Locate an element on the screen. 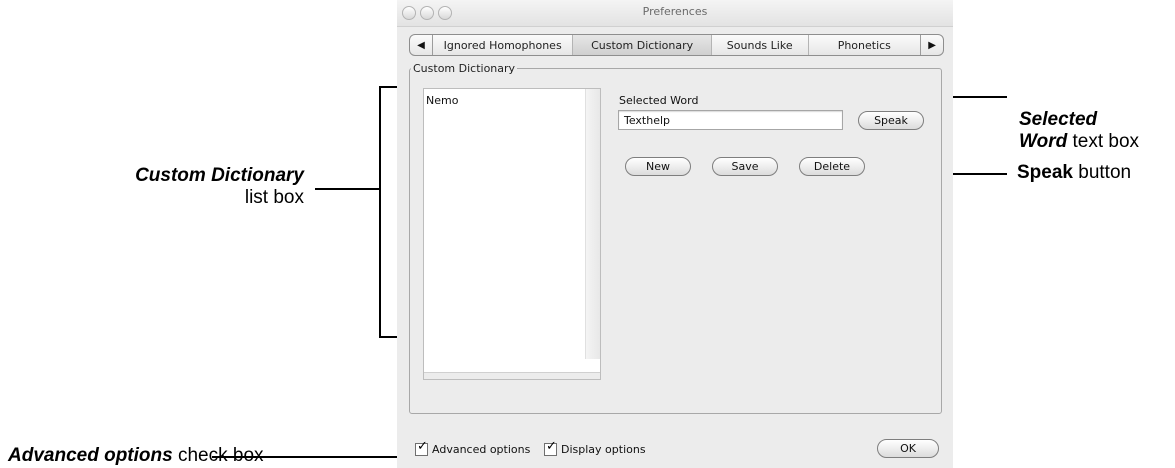 This screenshot has width=1175, height=468. tab-ignored-homophones: Ignored Homophones is located at coordinates (503, 45).